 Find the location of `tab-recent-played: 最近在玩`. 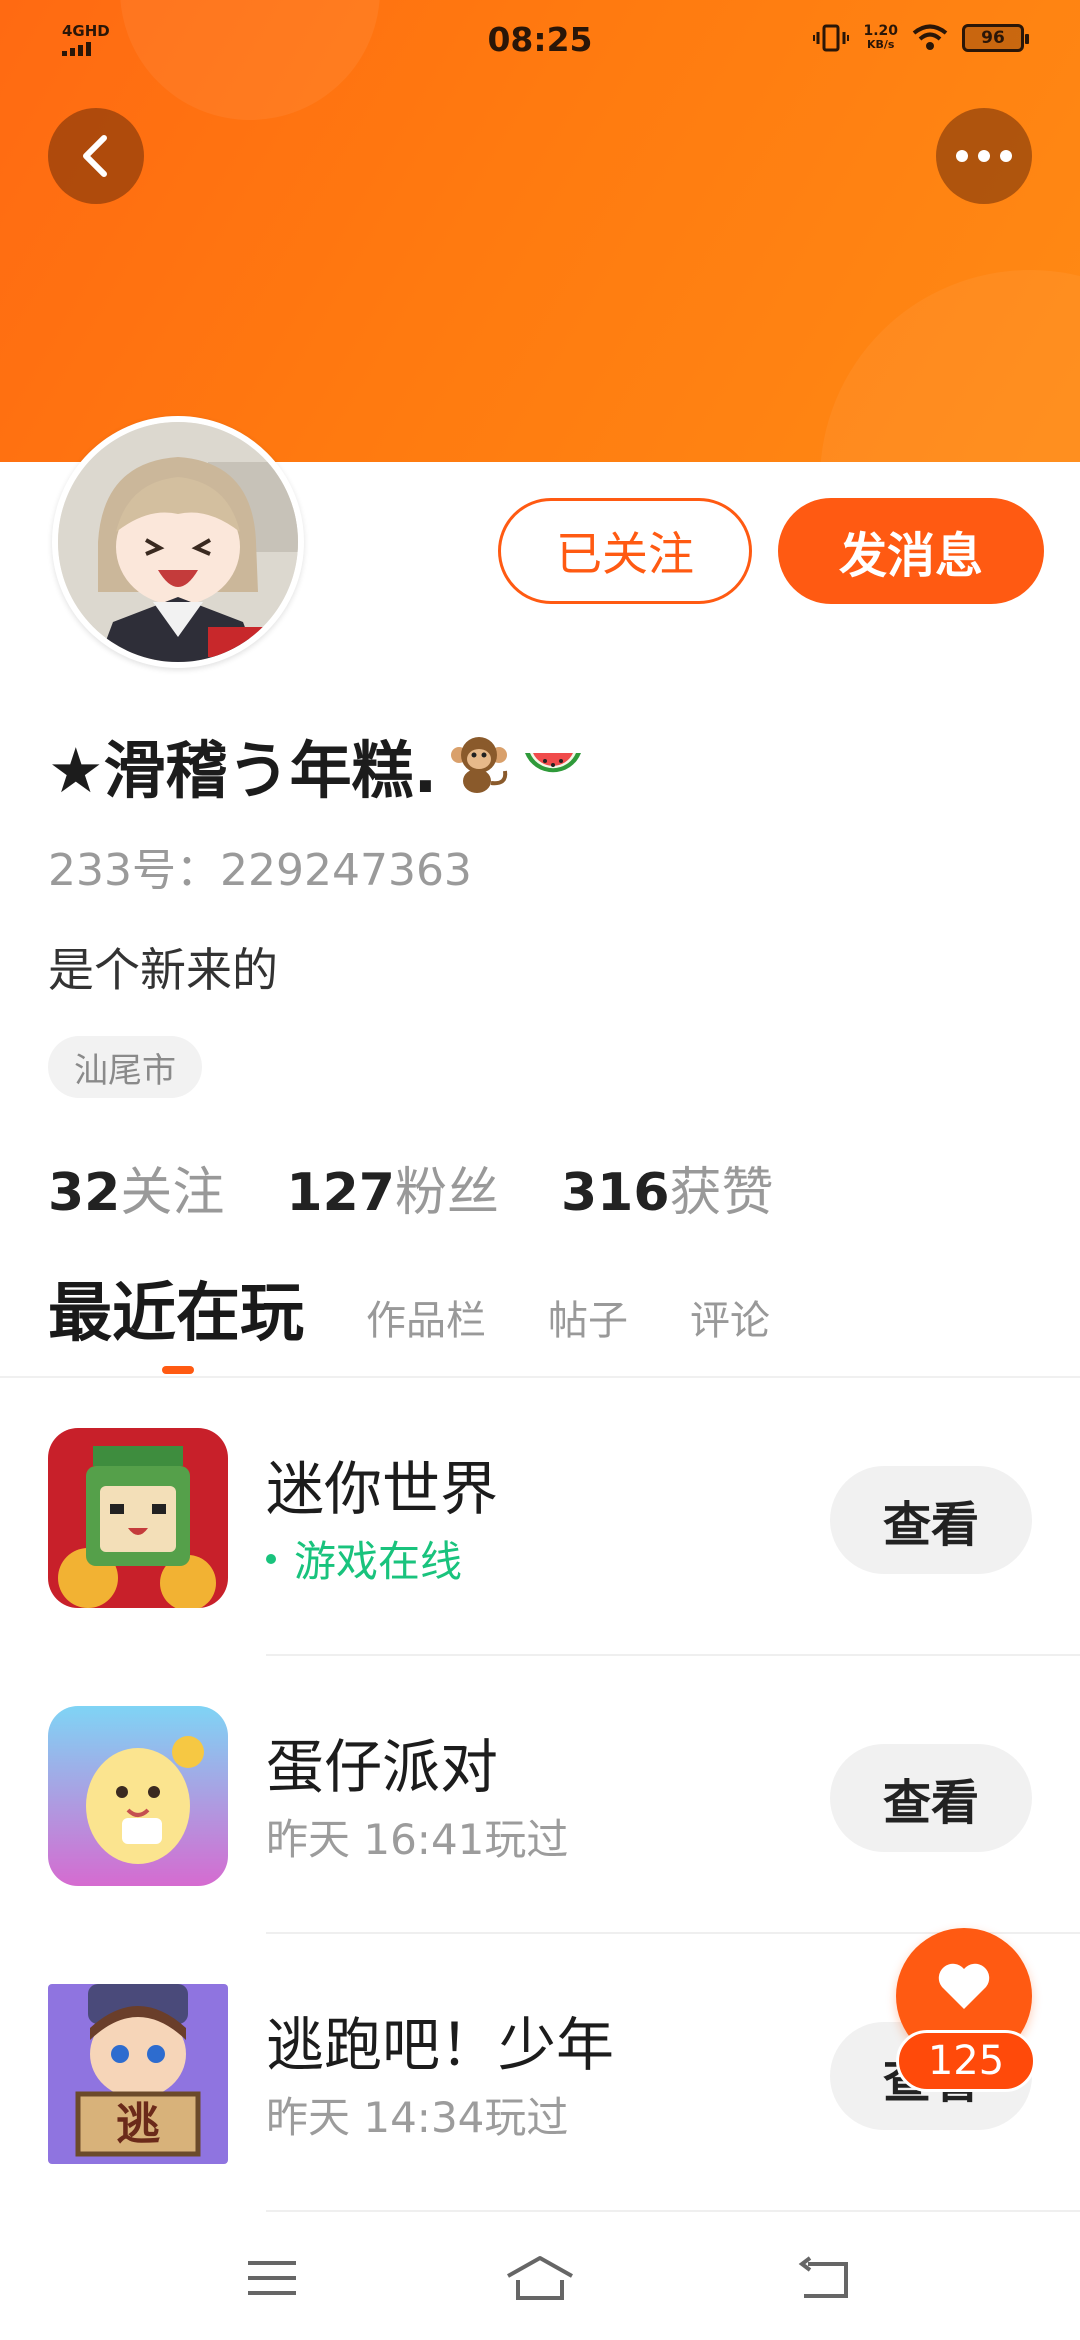

tab-recent-played: 最近在玩 is located at coordinates (176, 1308).